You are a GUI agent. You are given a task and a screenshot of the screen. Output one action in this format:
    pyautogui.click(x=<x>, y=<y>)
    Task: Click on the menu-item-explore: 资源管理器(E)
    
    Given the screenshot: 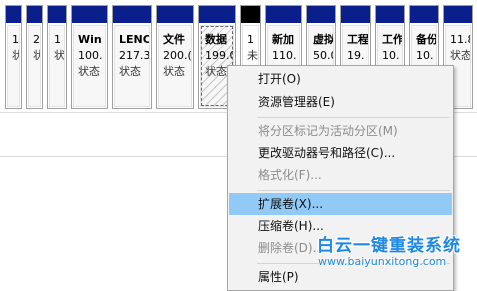 What is the action you would take?
    pyautogui.click(x=340, y=102)
    